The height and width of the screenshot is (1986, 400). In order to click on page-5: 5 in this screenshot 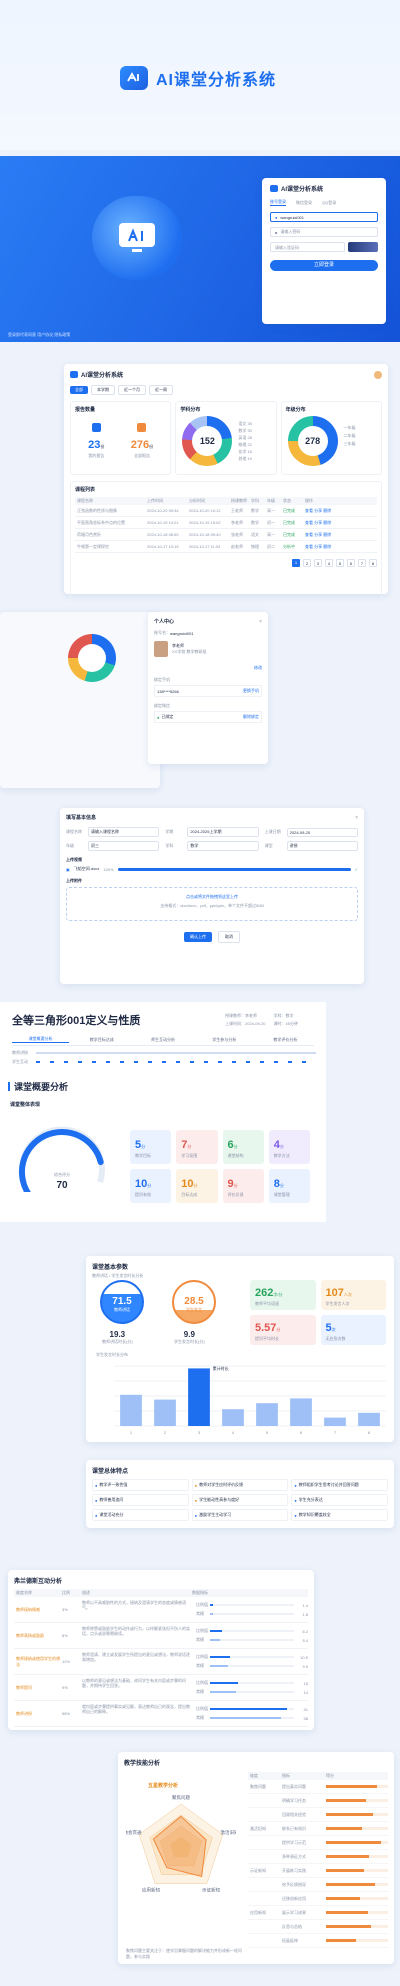, I will do `click(340, 563)`.